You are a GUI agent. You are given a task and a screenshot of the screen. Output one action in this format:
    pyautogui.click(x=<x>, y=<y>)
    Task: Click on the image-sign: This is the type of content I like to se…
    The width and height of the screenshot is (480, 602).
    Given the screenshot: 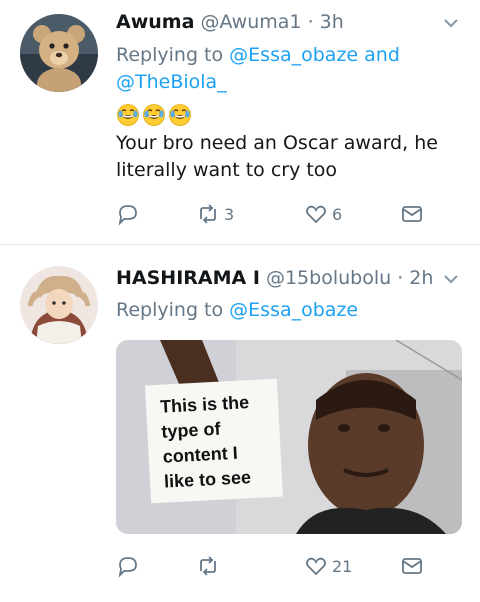 What is the action you would take?
    pyautogui.click(x=214, y=441)
    